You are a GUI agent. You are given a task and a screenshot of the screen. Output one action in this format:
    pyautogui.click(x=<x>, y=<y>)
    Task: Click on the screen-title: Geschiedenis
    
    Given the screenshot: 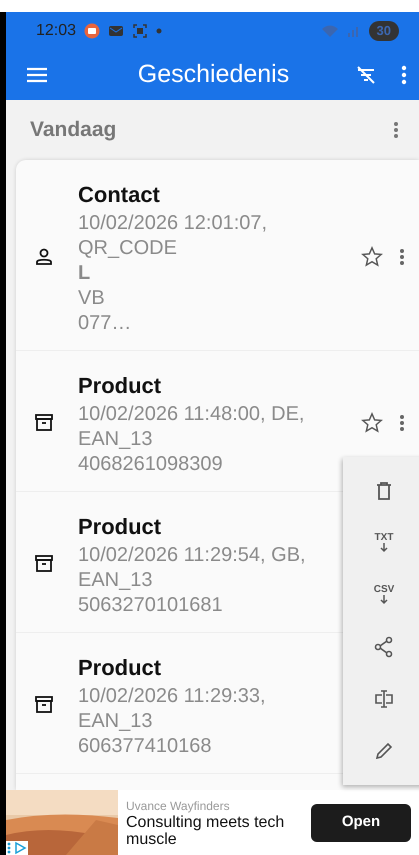 What is the action you would take?
    pyautogui.click(x=213, y=74)
    